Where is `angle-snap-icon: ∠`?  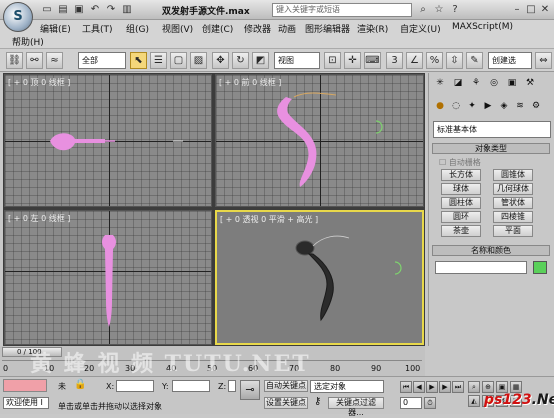
angle-snap-icon: ∠ is located at coordinates (414, 60).